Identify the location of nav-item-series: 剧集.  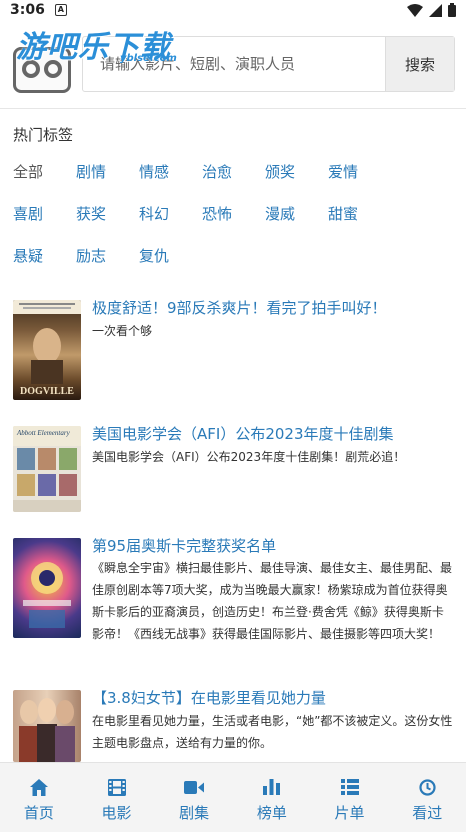
(194, 797).